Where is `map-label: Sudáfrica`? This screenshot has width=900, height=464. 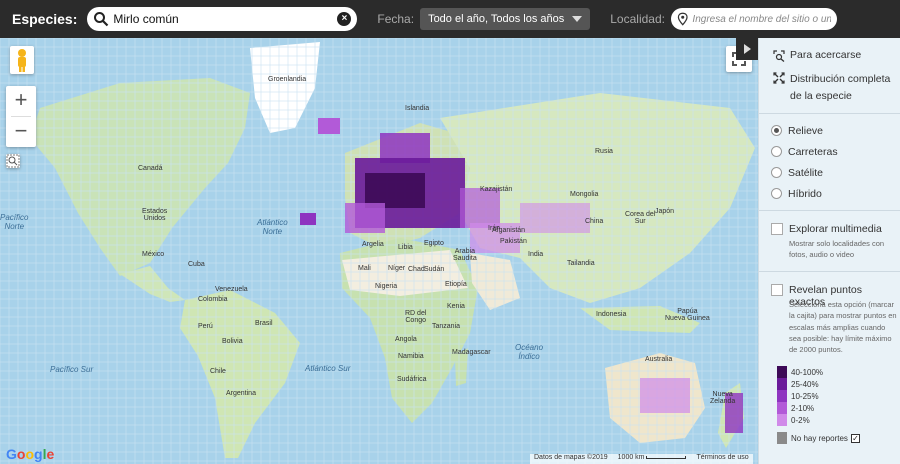 map-label: Sudáfrica is located at coordinates (412, 379).